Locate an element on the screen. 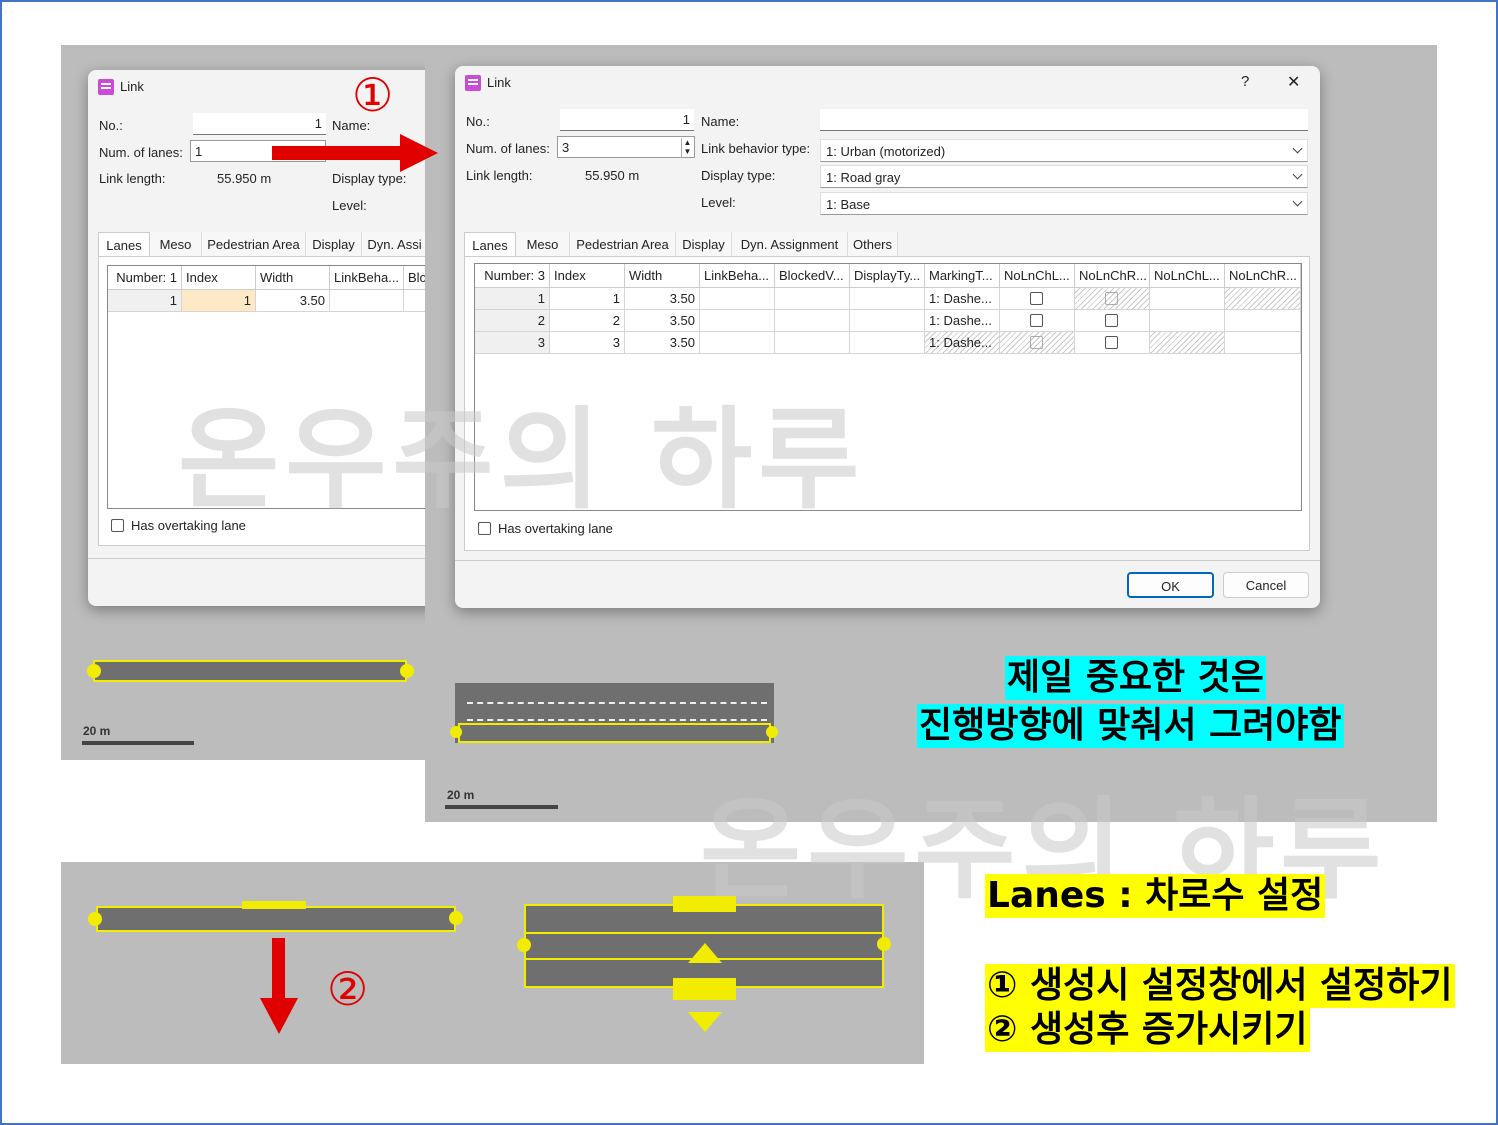 The height and width of the screenshot is (1125, 1498). header-number: Number: 3 is located at coordinates (512, 276).